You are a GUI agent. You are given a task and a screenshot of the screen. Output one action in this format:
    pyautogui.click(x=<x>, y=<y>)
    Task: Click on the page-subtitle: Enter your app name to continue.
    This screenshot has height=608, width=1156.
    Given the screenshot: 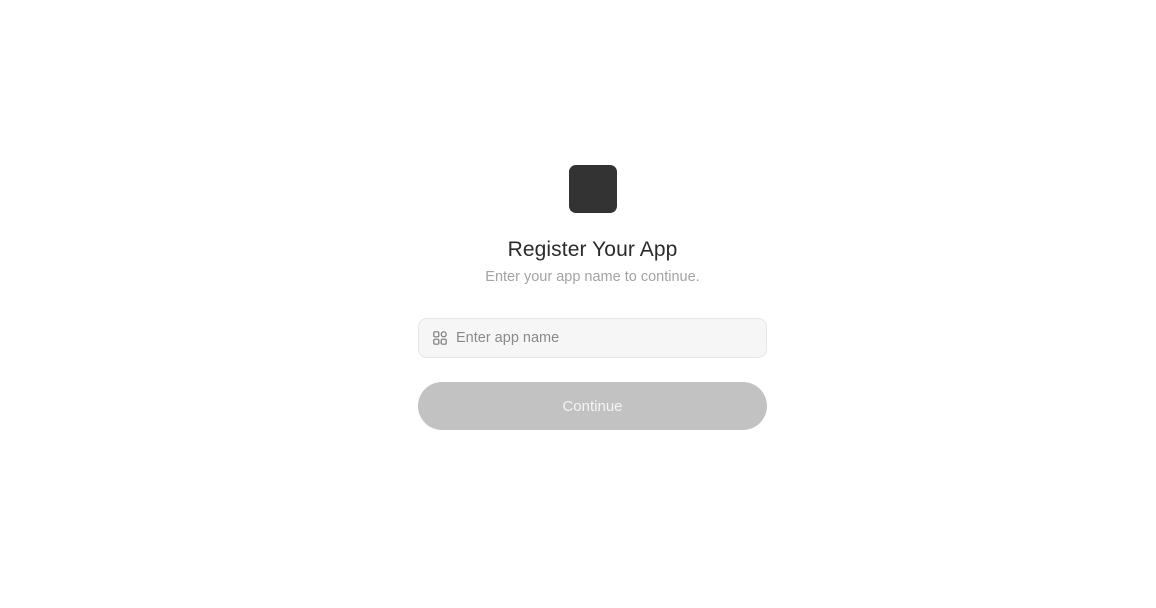 What is the action you would take?
    pyautogui.click(x=592, y=277)
    